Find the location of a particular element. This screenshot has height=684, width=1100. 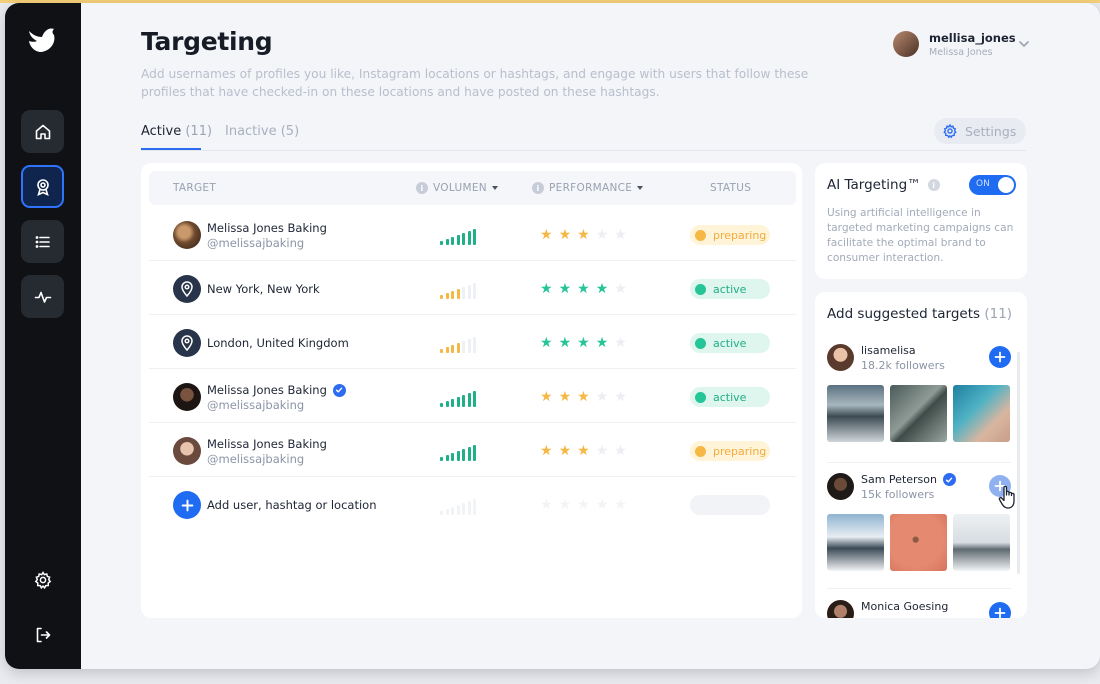

table-header: TARGET i VOLUMEN i PERFORMANCE STATUS is located at coordinates (472, 188).